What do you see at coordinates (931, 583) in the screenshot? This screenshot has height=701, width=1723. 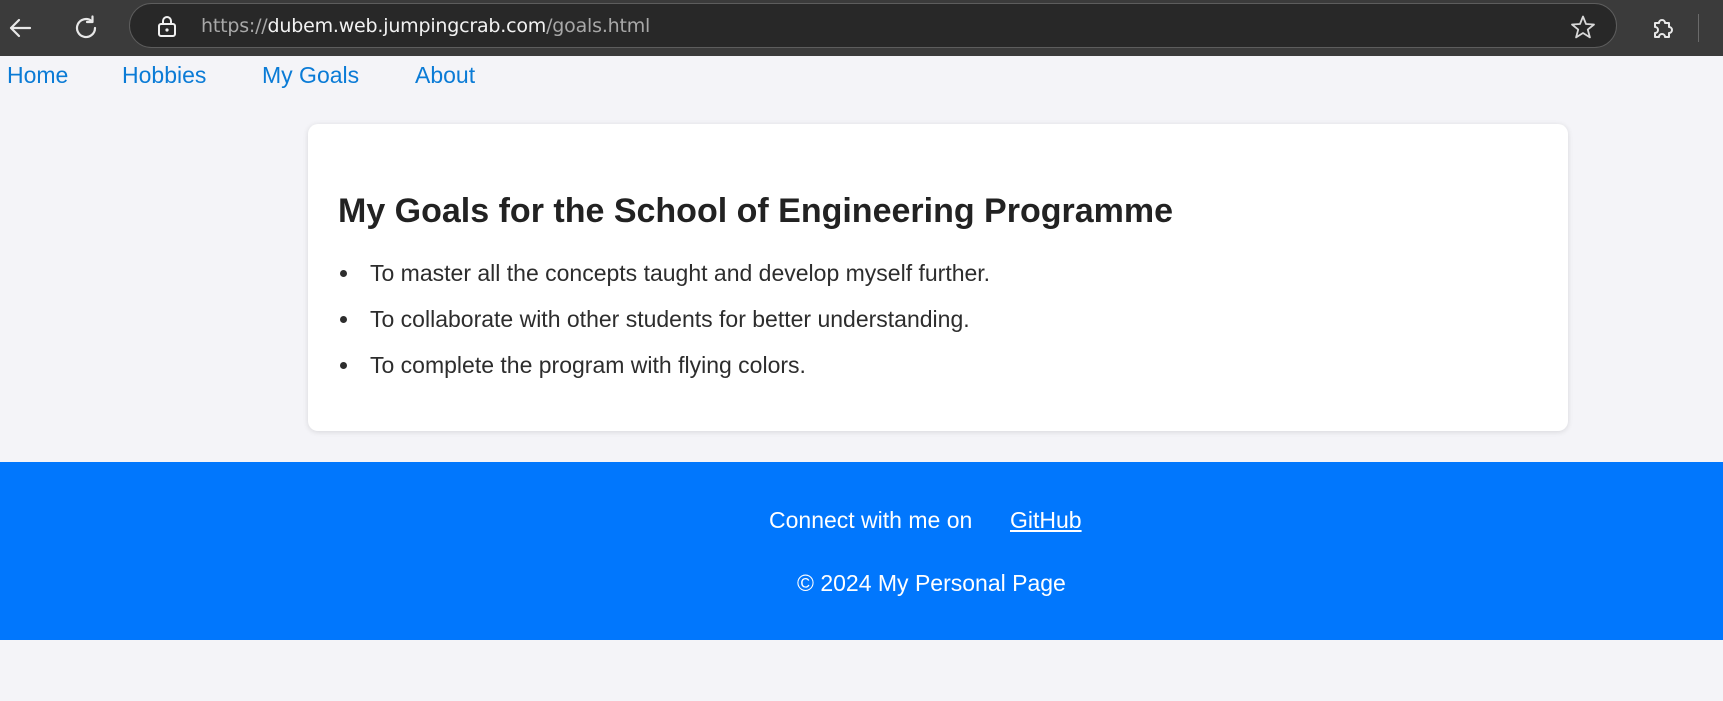 I see `copyright-text: © 2024 My Personal Page` at bounding box center [931, 583].